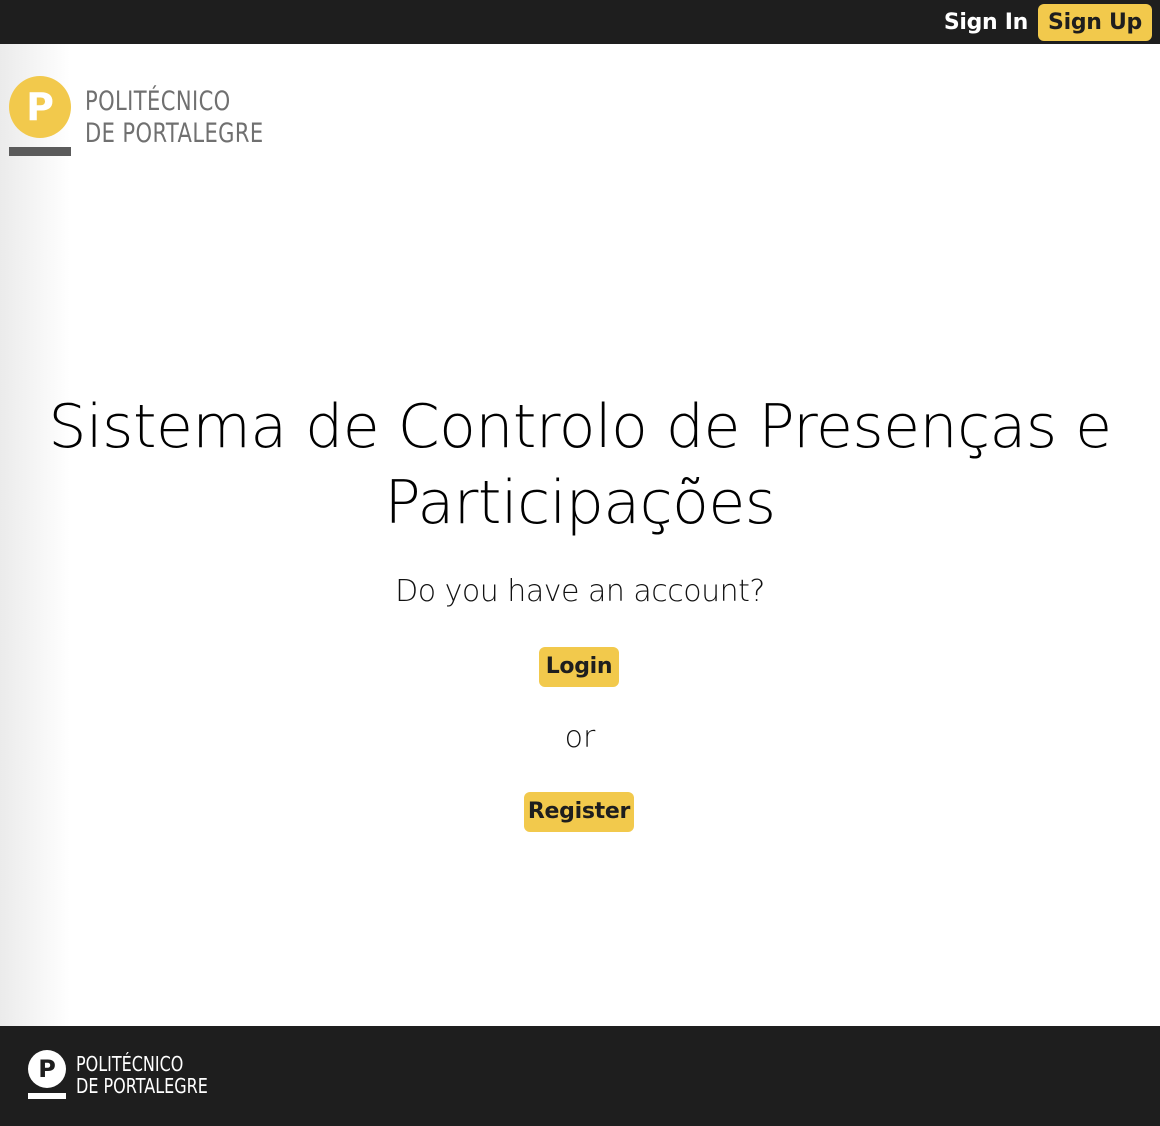 Image resolution: width=1160 pixels, height=1126 pixels. I want to click on sign-up-button: Sign Up, so click(1095, 22).